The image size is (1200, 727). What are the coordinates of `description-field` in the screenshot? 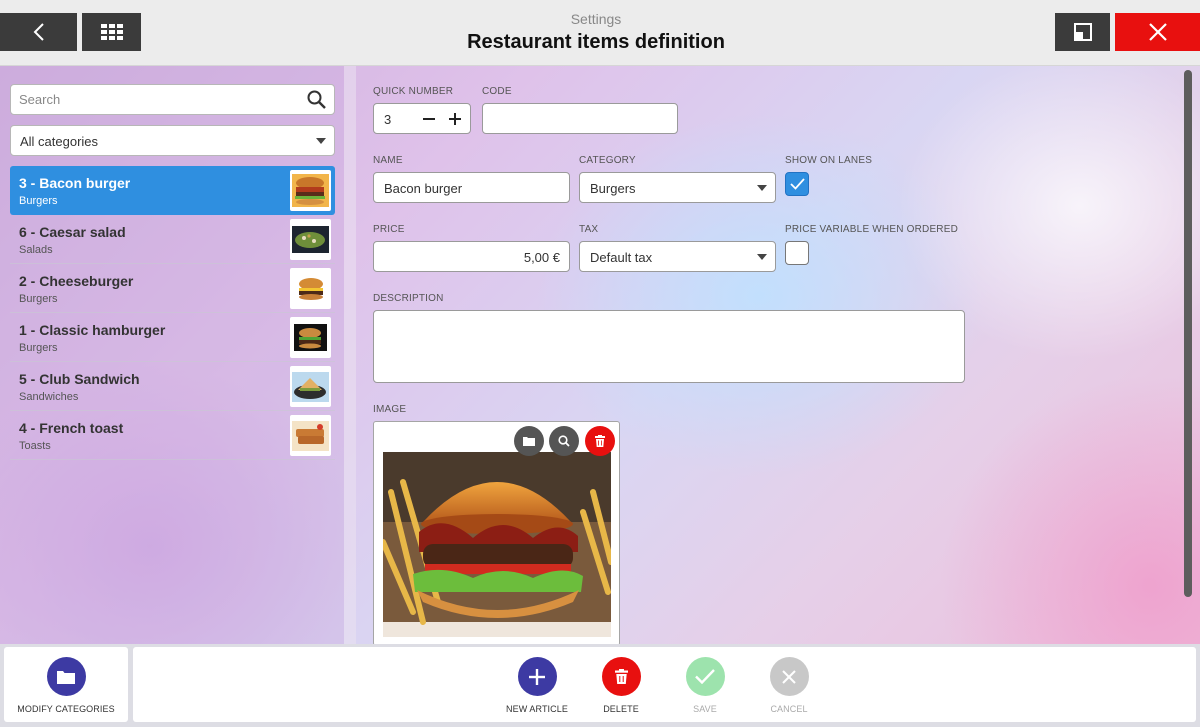 It's located at (669, 346).